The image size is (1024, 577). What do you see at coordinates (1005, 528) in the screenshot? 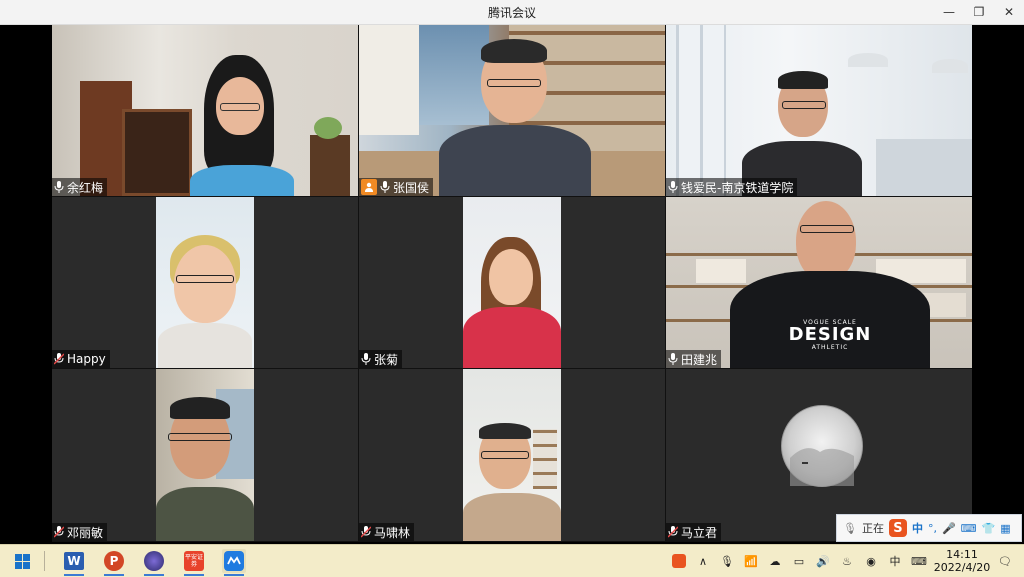
I see `toolbox-icon: ▦` at bounding box center [1005, 528].